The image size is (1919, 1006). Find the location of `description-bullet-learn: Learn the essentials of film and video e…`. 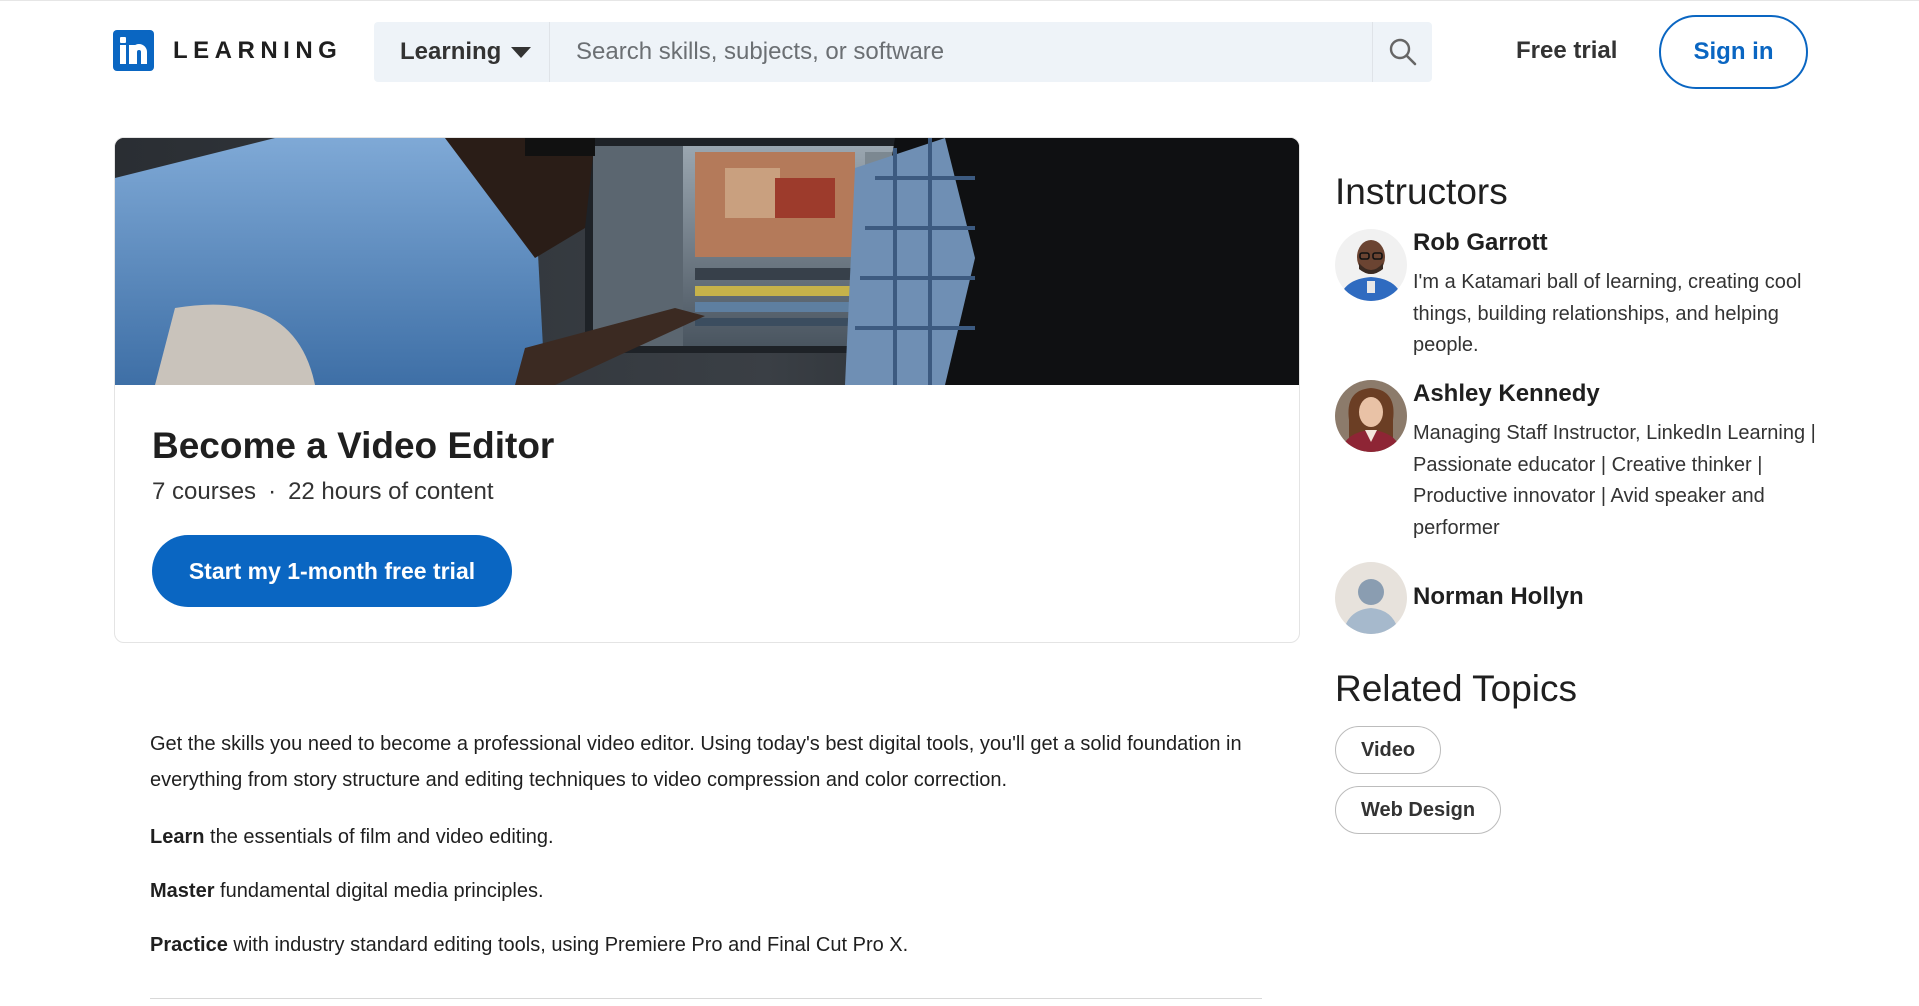

description-bullet-learn: Learn the essentials of film and video e… is located at coordinates (352, 837).